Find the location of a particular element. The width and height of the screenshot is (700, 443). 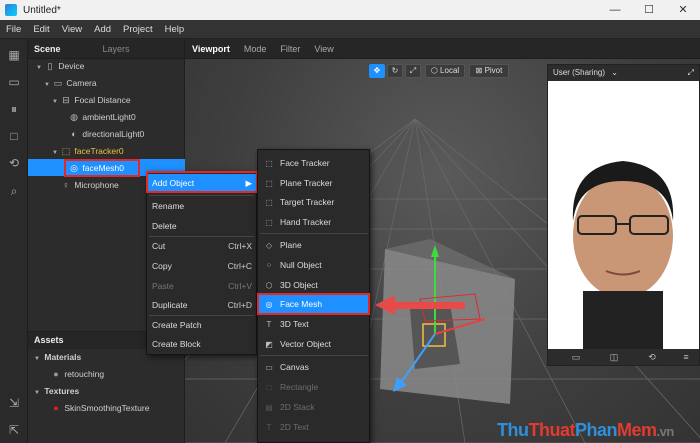

submenu-item-label: Plane Tracker is located at coordinates (306, 183).